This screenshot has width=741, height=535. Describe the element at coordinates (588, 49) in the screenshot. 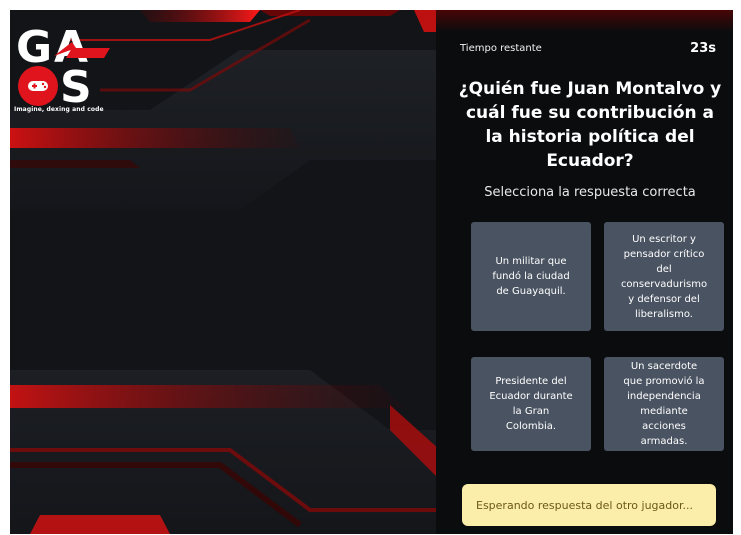

I see `timer: Tiempo restante 23s` at that location.